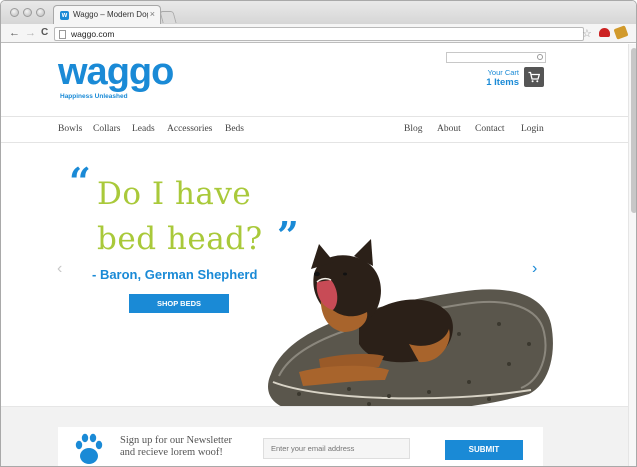 This screenshot has width=637, height=467. What do you see at coordinates (59, 269) in the screenshot?
I see `carousel-prev-icon: ‹` at bounding box center [59, 269].